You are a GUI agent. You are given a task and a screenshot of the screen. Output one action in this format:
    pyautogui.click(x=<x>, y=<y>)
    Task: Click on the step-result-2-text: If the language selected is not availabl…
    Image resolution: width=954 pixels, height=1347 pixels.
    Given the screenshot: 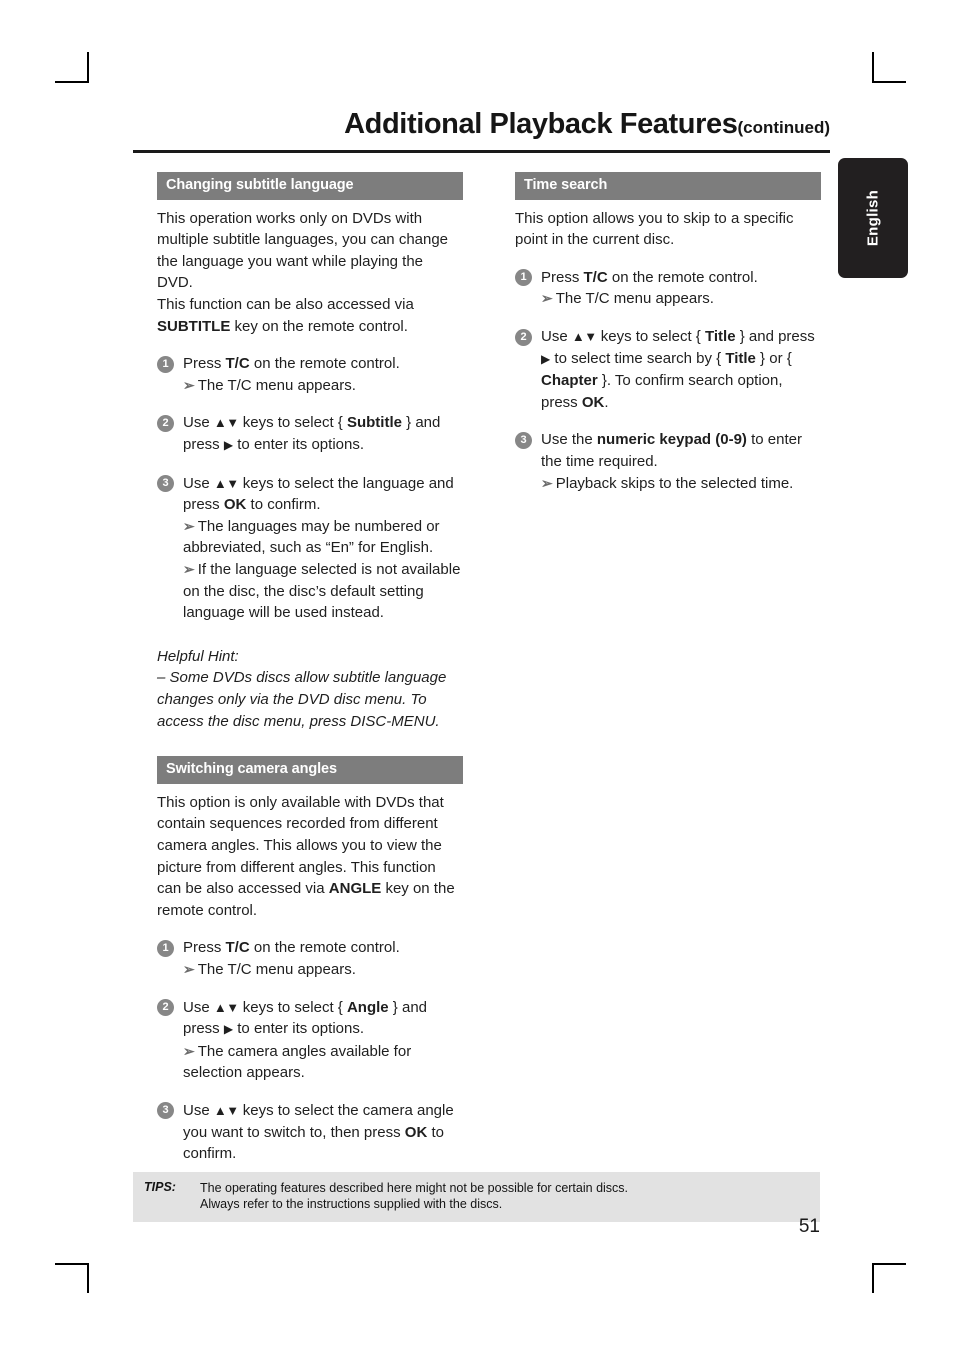 What is the action you would take?
    pyautogui.click(x=322, y=591)
    